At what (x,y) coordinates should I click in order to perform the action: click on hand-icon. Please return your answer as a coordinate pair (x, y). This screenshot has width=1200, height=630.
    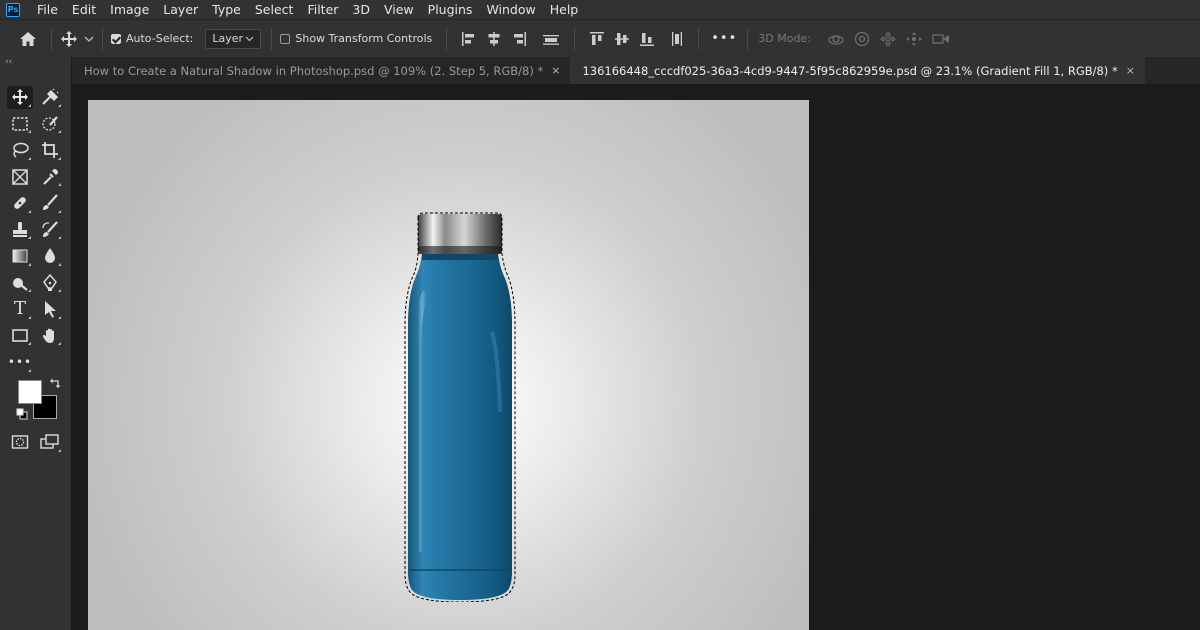
    Looking at the image, I should click on (48, 335).